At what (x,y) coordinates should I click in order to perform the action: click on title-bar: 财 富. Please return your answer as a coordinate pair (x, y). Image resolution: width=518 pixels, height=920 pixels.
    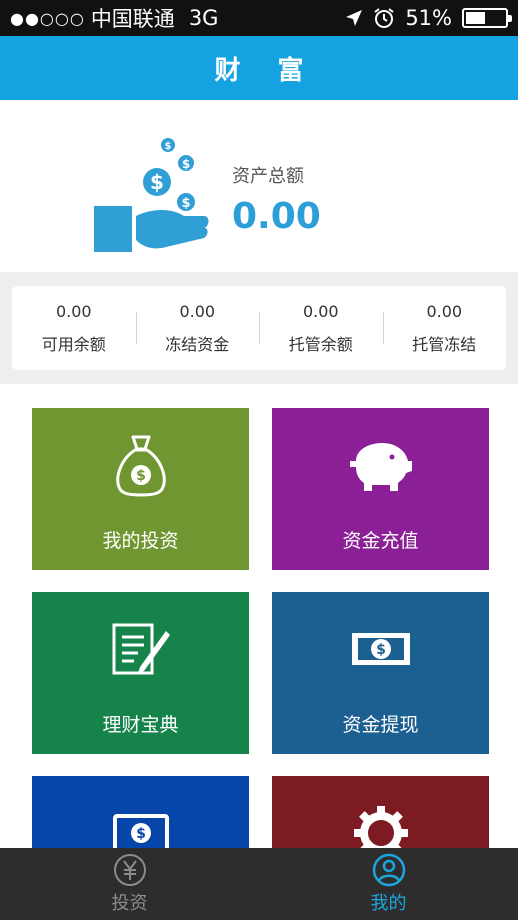
    Looking at the image, I should click on (259, 68).